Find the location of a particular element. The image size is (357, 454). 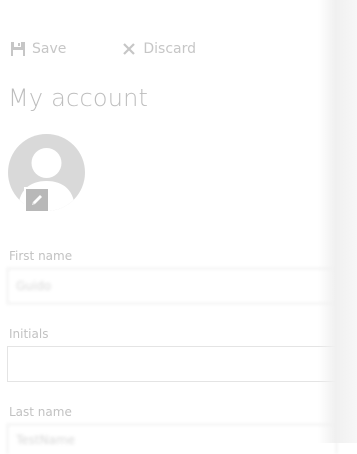

initials-label: Initials is located at coordinates (29, 334).